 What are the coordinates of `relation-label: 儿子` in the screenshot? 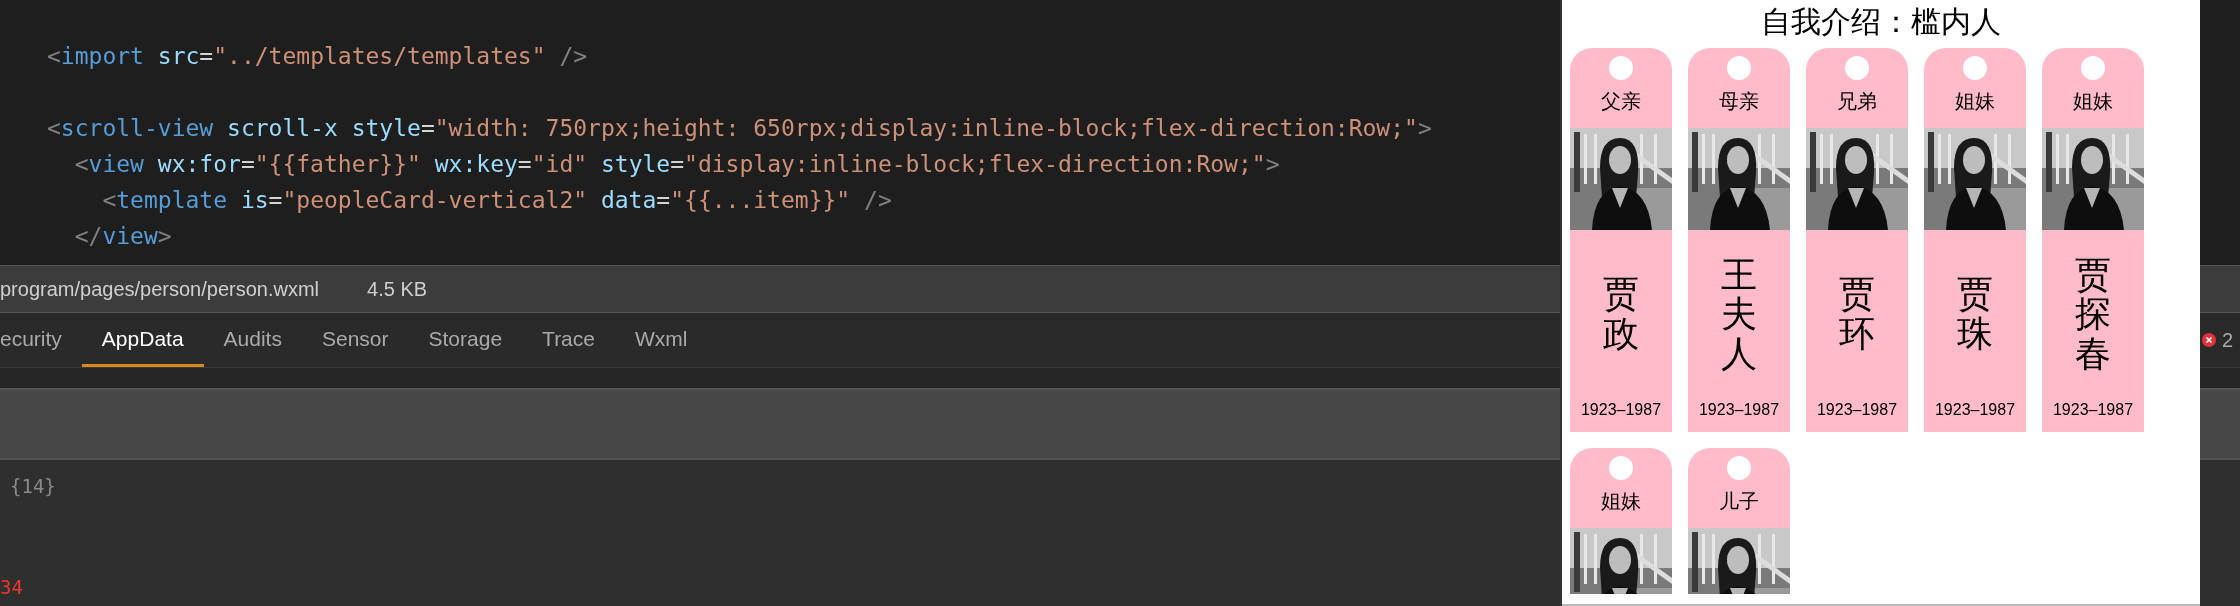 It's located at (1739, 501).